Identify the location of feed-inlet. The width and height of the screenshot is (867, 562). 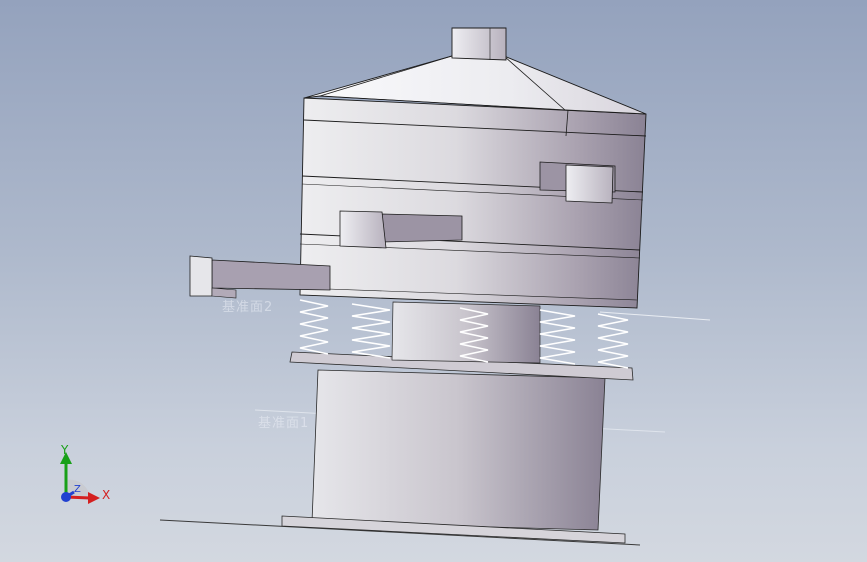
(479, 44).